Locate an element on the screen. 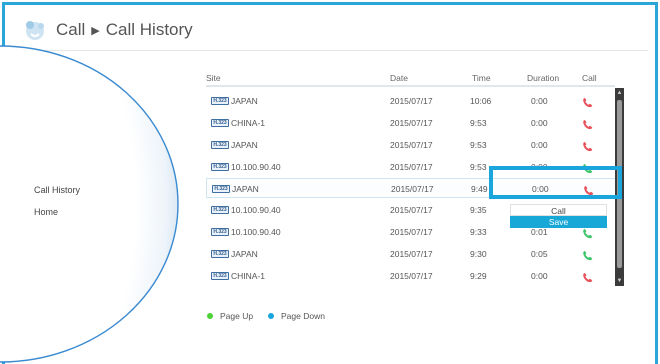 The width and height of the screenshot is (660, 364). context-menu-call: Call is located at coordinates (558, 210).